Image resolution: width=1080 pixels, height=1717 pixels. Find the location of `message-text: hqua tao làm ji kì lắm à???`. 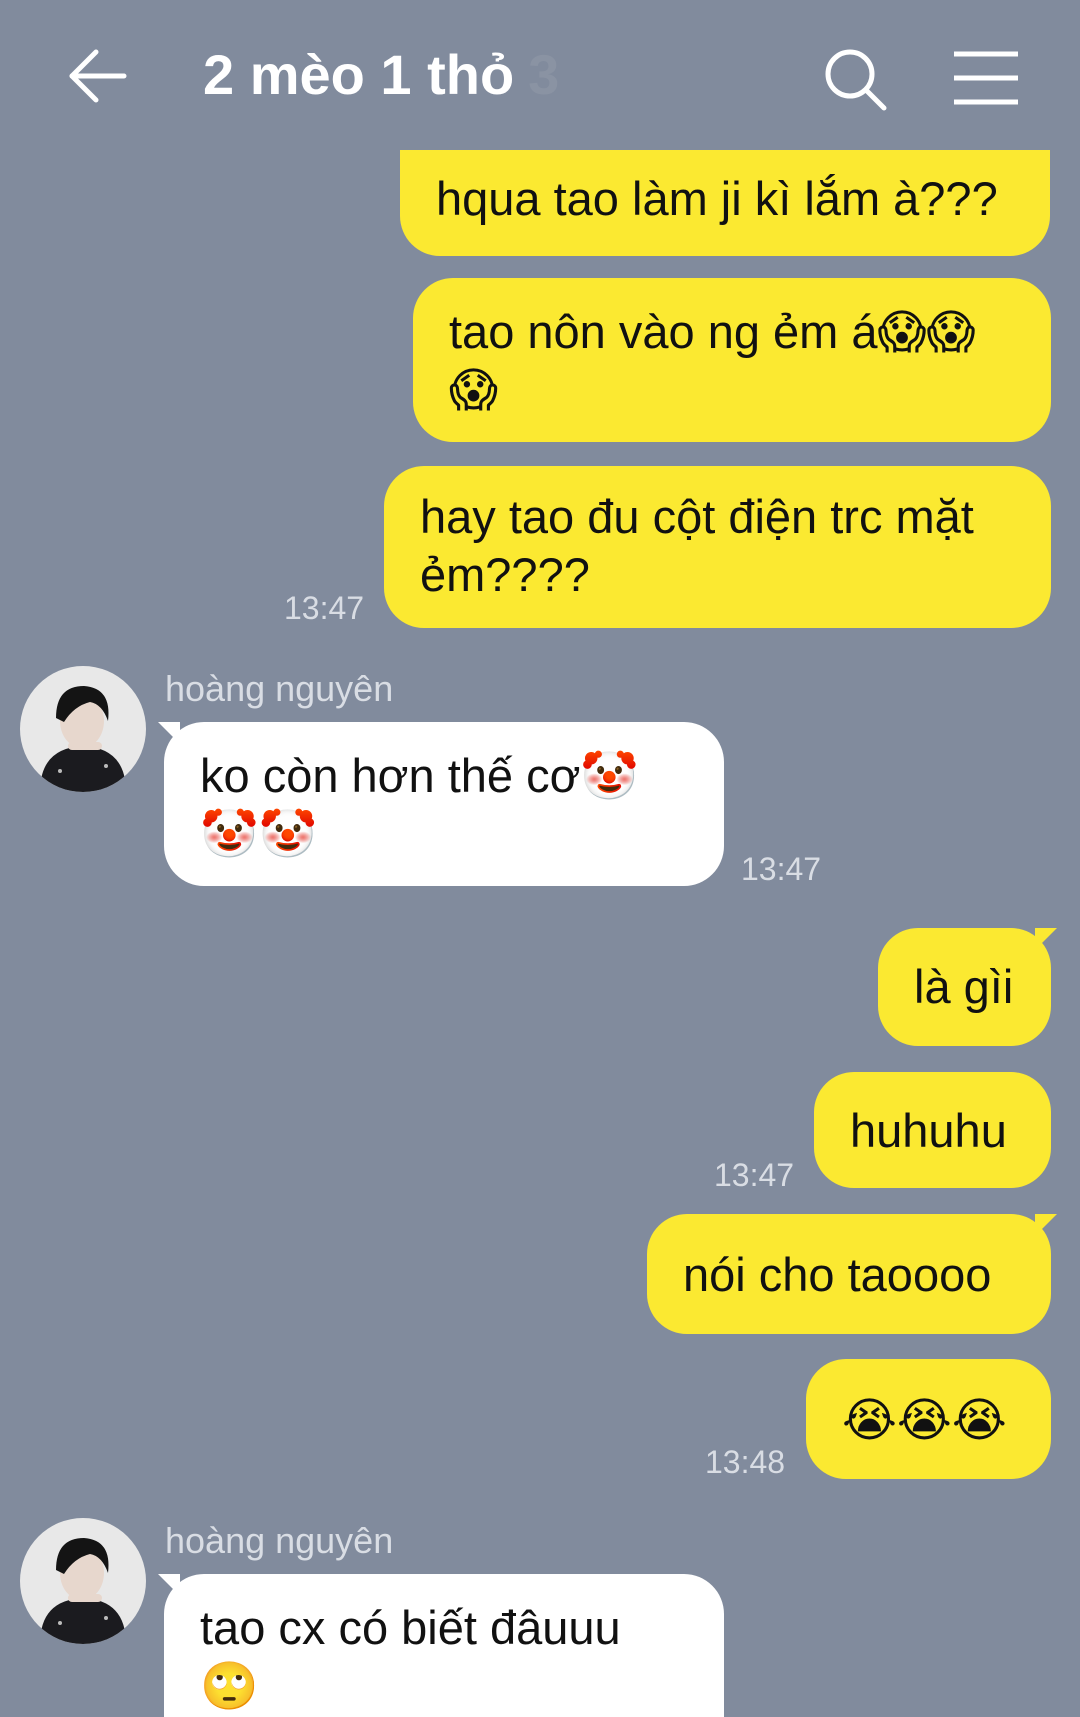

message-text: hqua tao làm ji kì lắm à??? is located at coordinates (717, 198).